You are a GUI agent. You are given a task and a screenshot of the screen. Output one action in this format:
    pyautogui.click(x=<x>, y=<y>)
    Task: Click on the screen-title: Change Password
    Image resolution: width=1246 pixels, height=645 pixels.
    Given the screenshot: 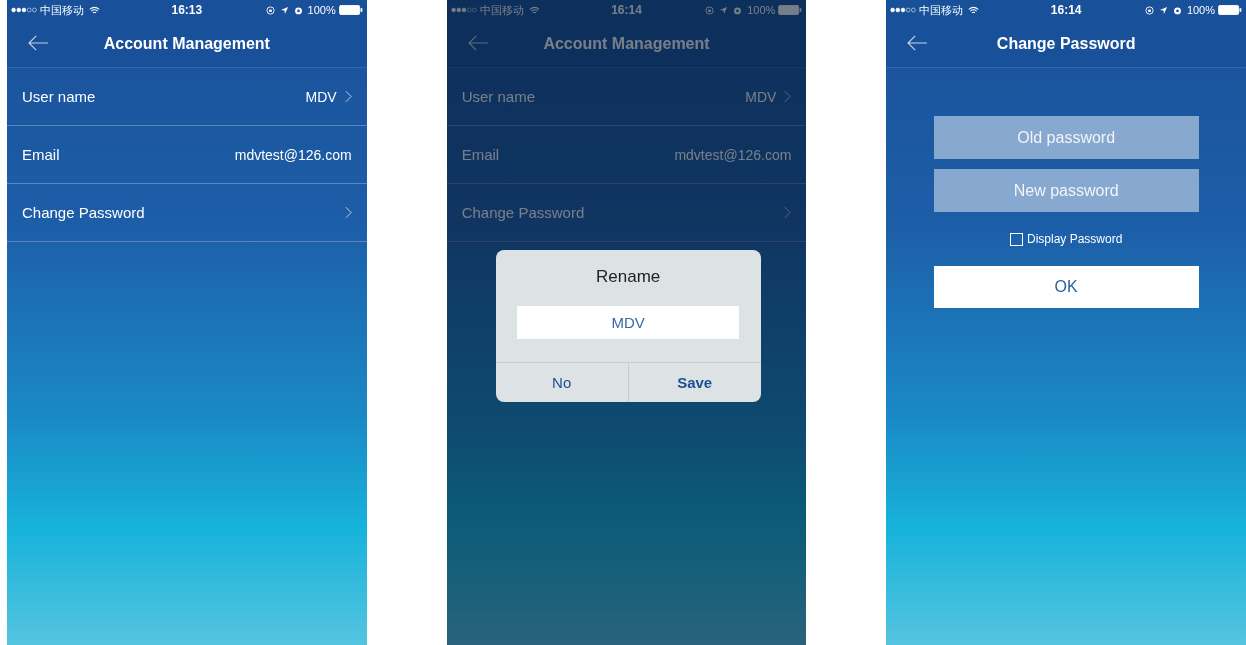 What is the action you would take?
    pyautogui.click(x=1066, y=43)
    